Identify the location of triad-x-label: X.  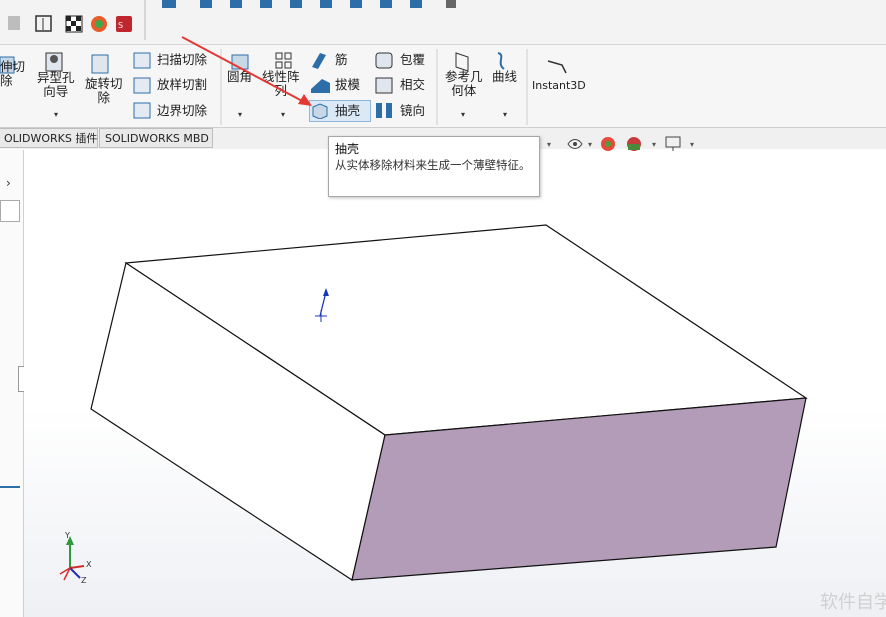
(89, 564).